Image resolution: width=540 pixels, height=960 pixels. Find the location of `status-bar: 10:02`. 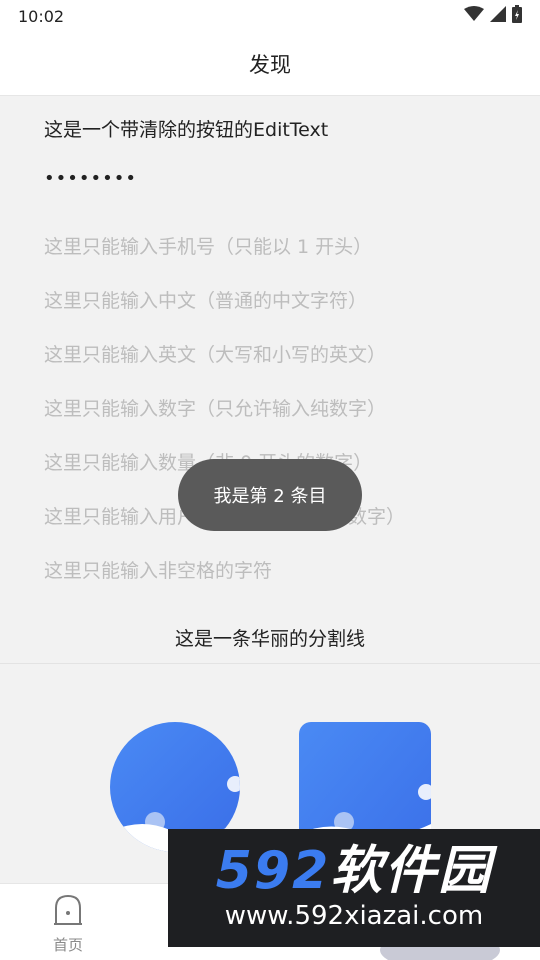

status-bar: 10:02 is located at coordinates (270, 16).